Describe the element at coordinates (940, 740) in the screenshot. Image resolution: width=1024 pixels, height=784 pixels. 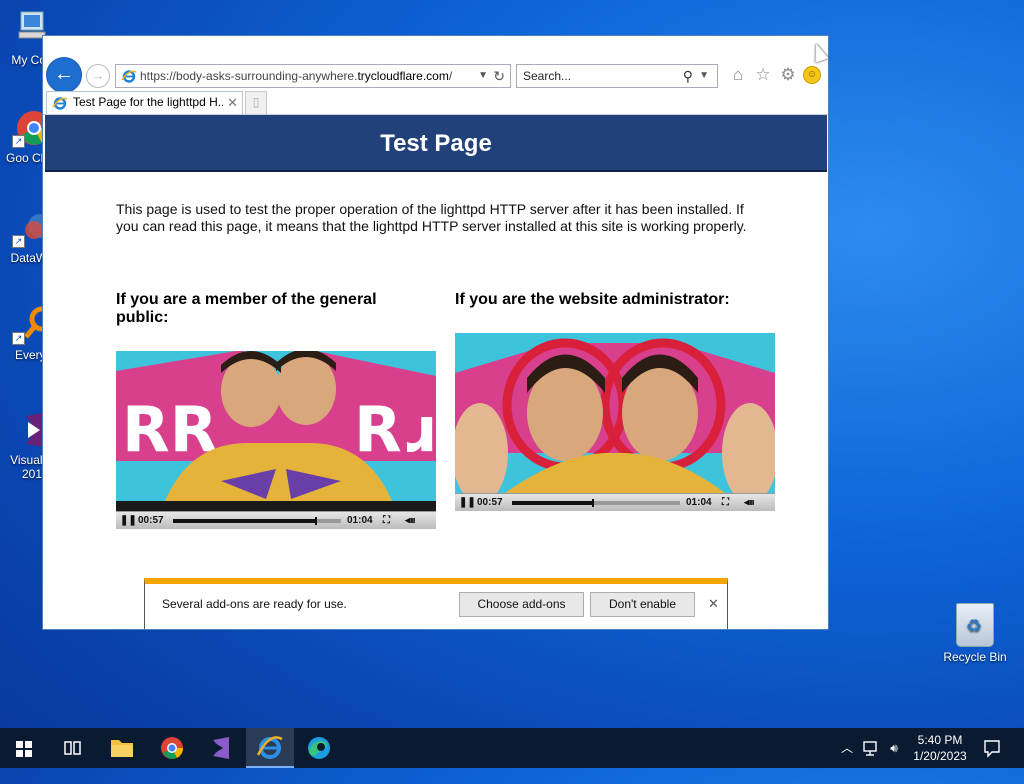
I see `clock-time: 5:40 PM` at that location.